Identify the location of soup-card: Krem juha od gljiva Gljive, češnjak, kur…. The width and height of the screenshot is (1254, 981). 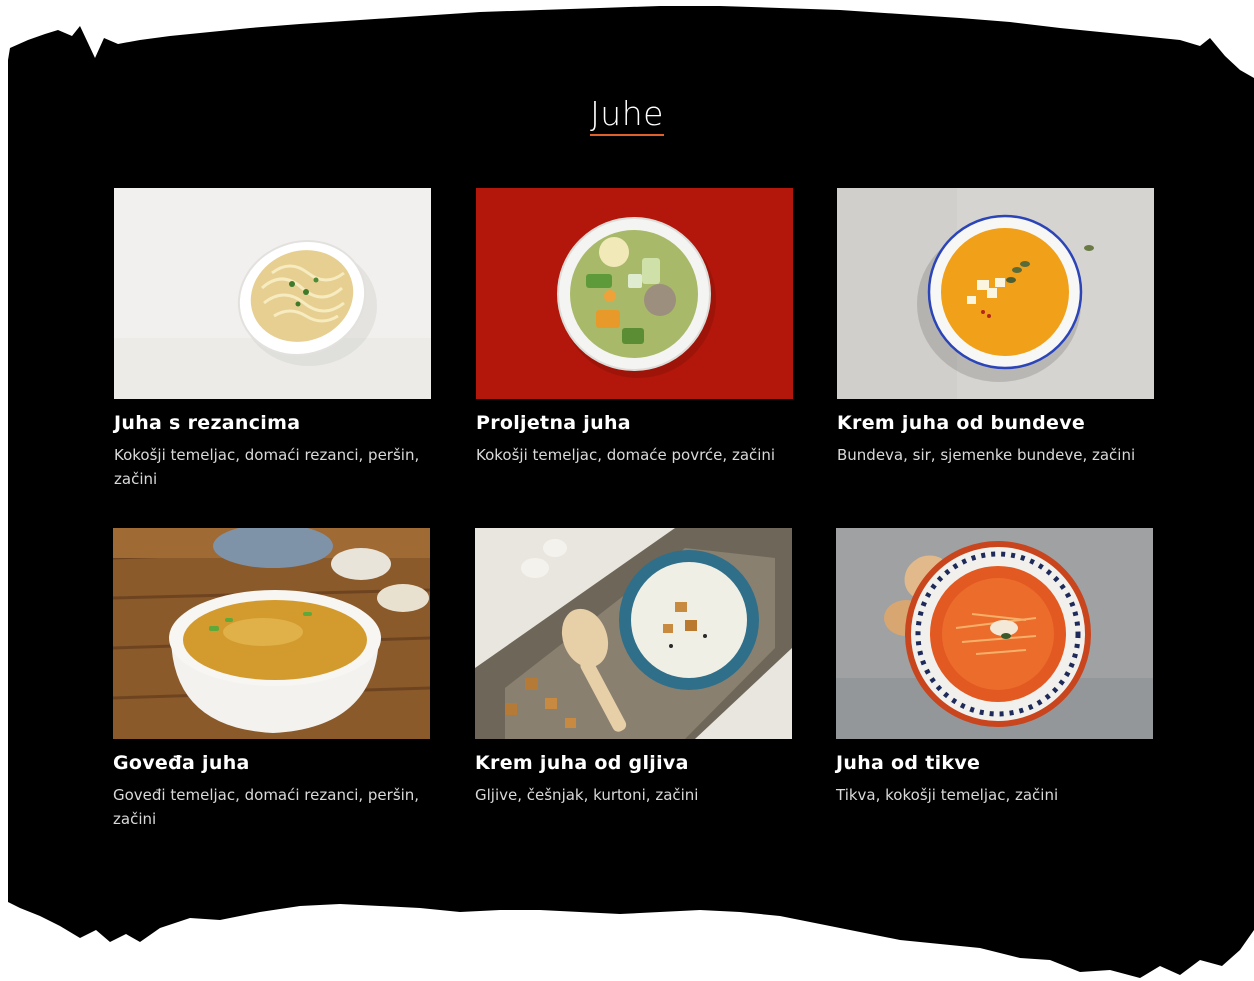
(633, 667).